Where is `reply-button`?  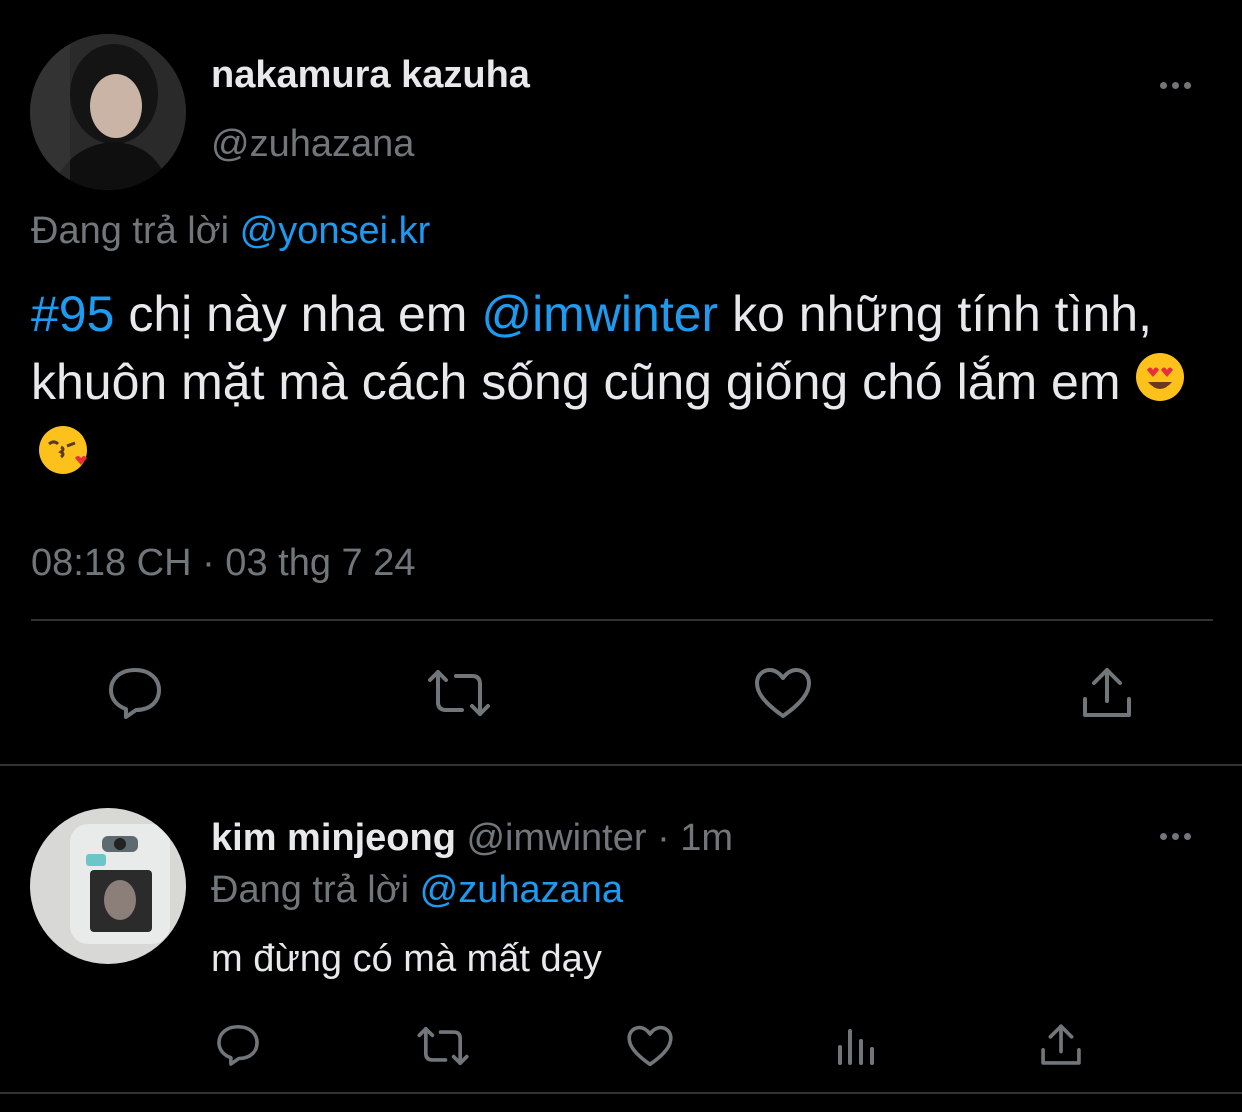
reply-button is located at coordinates (135, 693).